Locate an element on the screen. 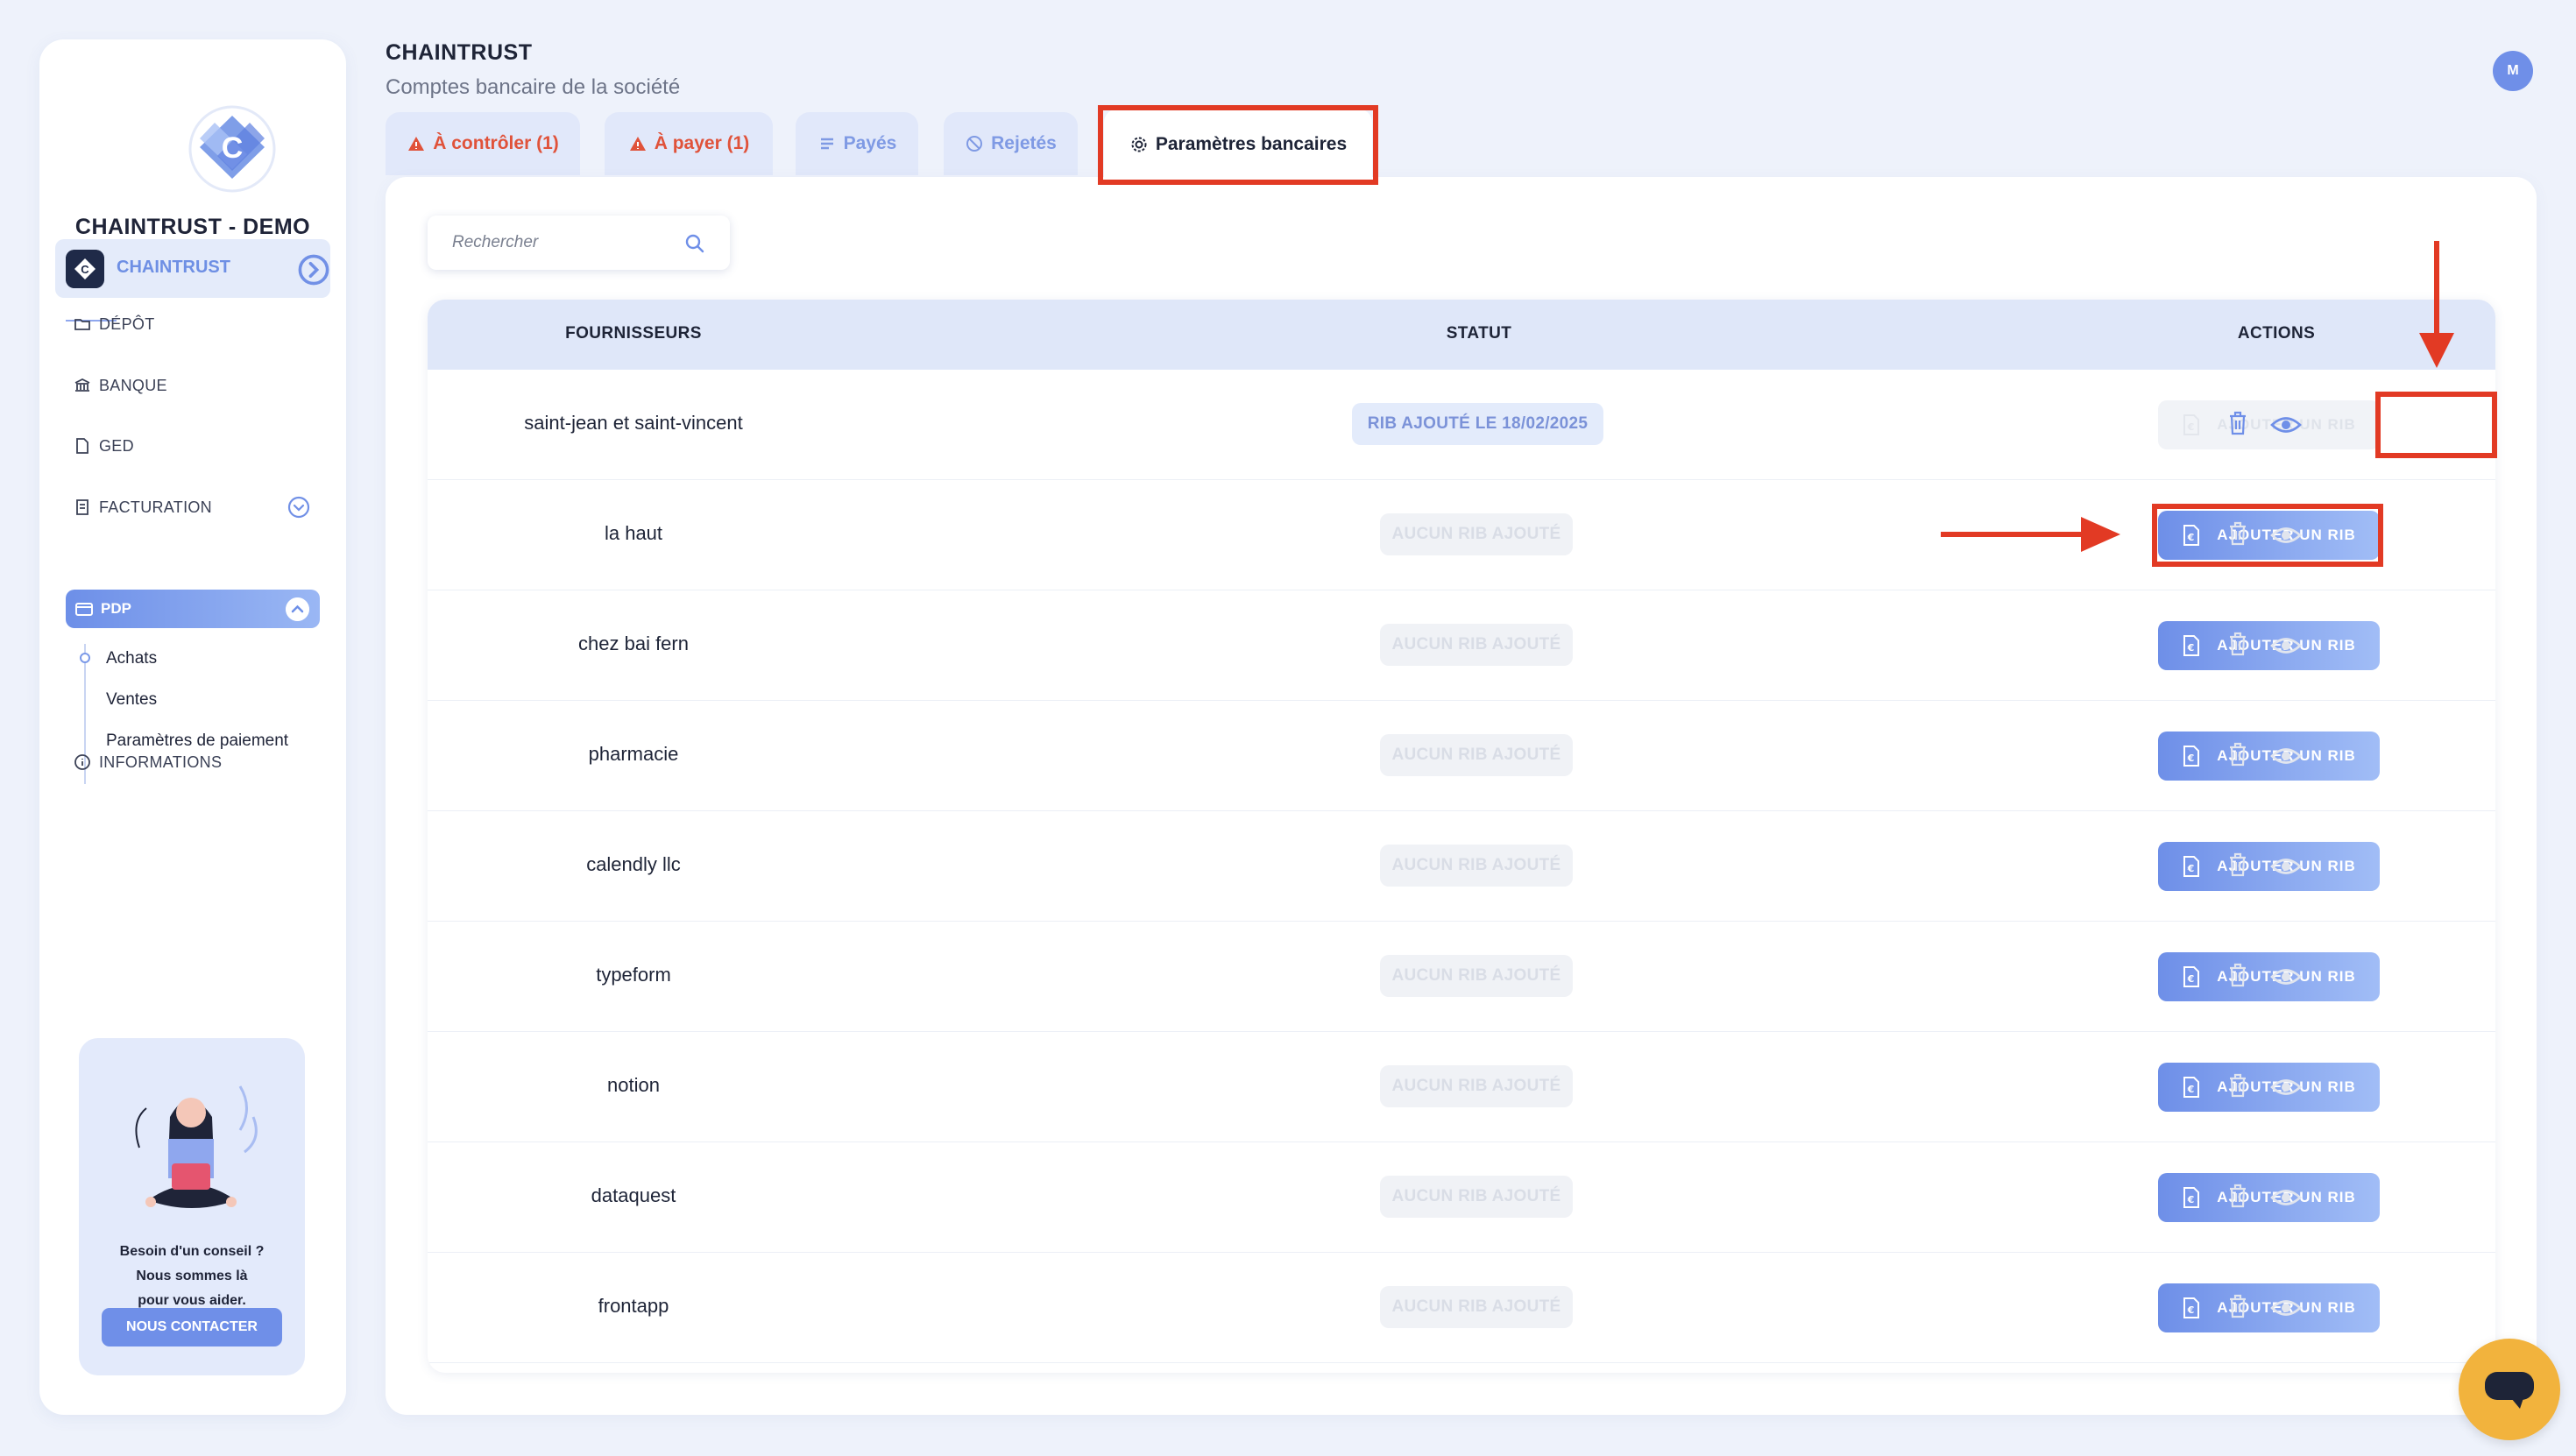 This screenshot has height=1456, width=2576. tab-label: Payés is located at coordinates (870, 143).